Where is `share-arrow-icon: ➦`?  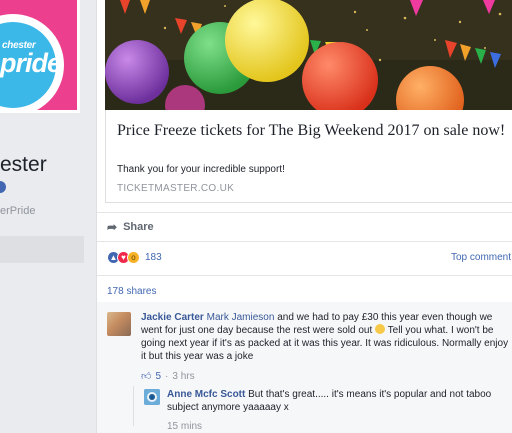 share-arrow-icon: ➦ is located at coordinates (112, 227).